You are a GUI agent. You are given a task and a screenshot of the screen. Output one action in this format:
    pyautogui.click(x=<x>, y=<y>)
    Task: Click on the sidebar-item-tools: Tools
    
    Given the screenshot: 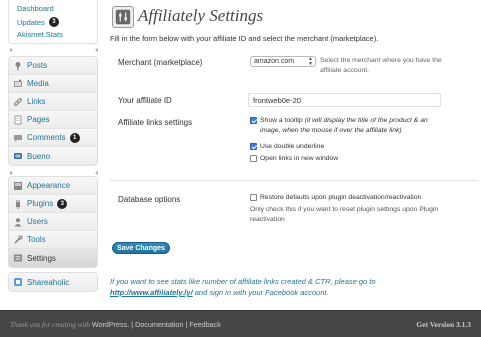 What is the action you would take?
    pyautogui.click(x=53, y=240)
    